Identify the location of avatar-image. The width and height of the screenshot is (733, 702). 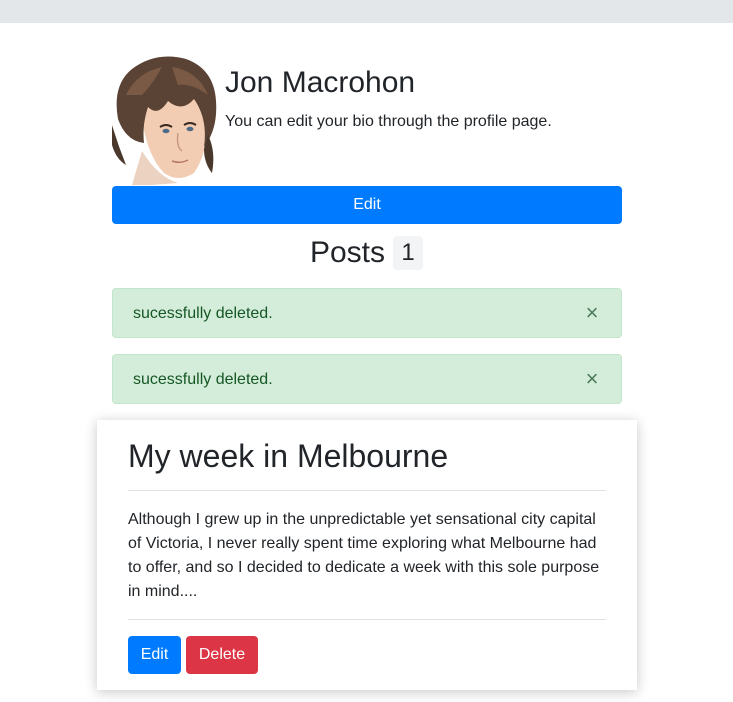
(164, 120).